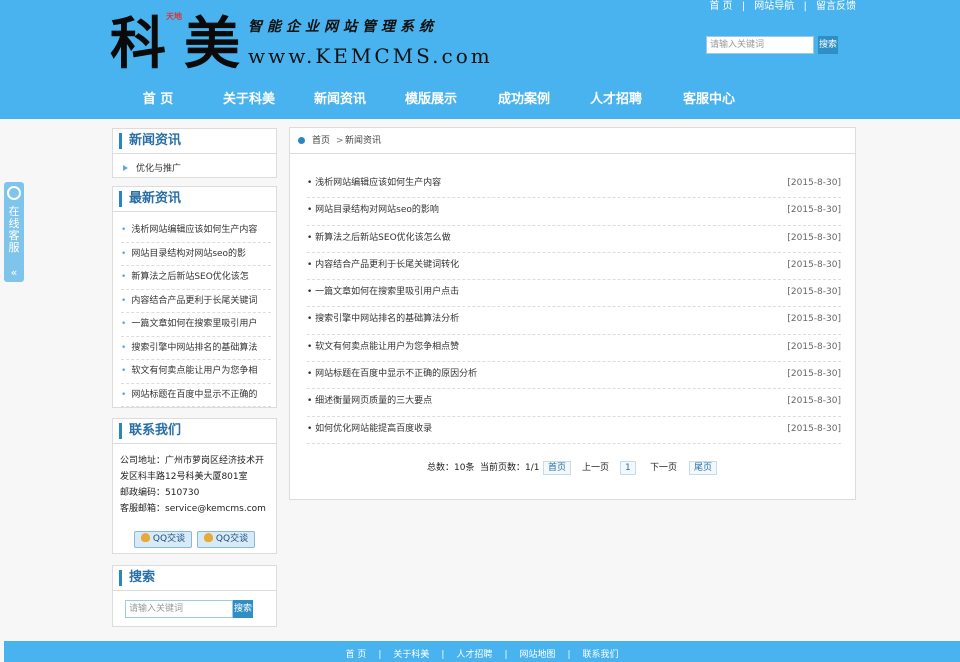 This screenshot has height=662, width=960. What do you see at coordinates (774, 6) in the screenshot?
I see `top-link-sitemap: 网站导航` at bounding box center [774, 6].